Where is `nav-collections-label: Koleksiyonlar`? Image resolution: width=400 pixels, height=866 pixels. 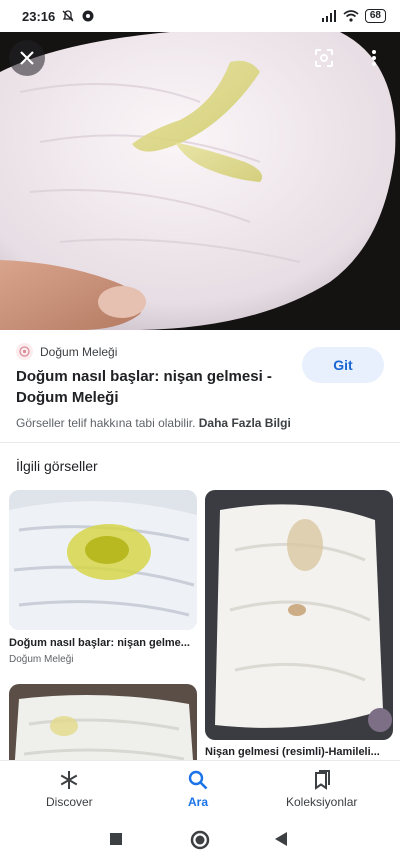
nav-collections-label: Koleksiyonlar is located at coordinates (322, 802).